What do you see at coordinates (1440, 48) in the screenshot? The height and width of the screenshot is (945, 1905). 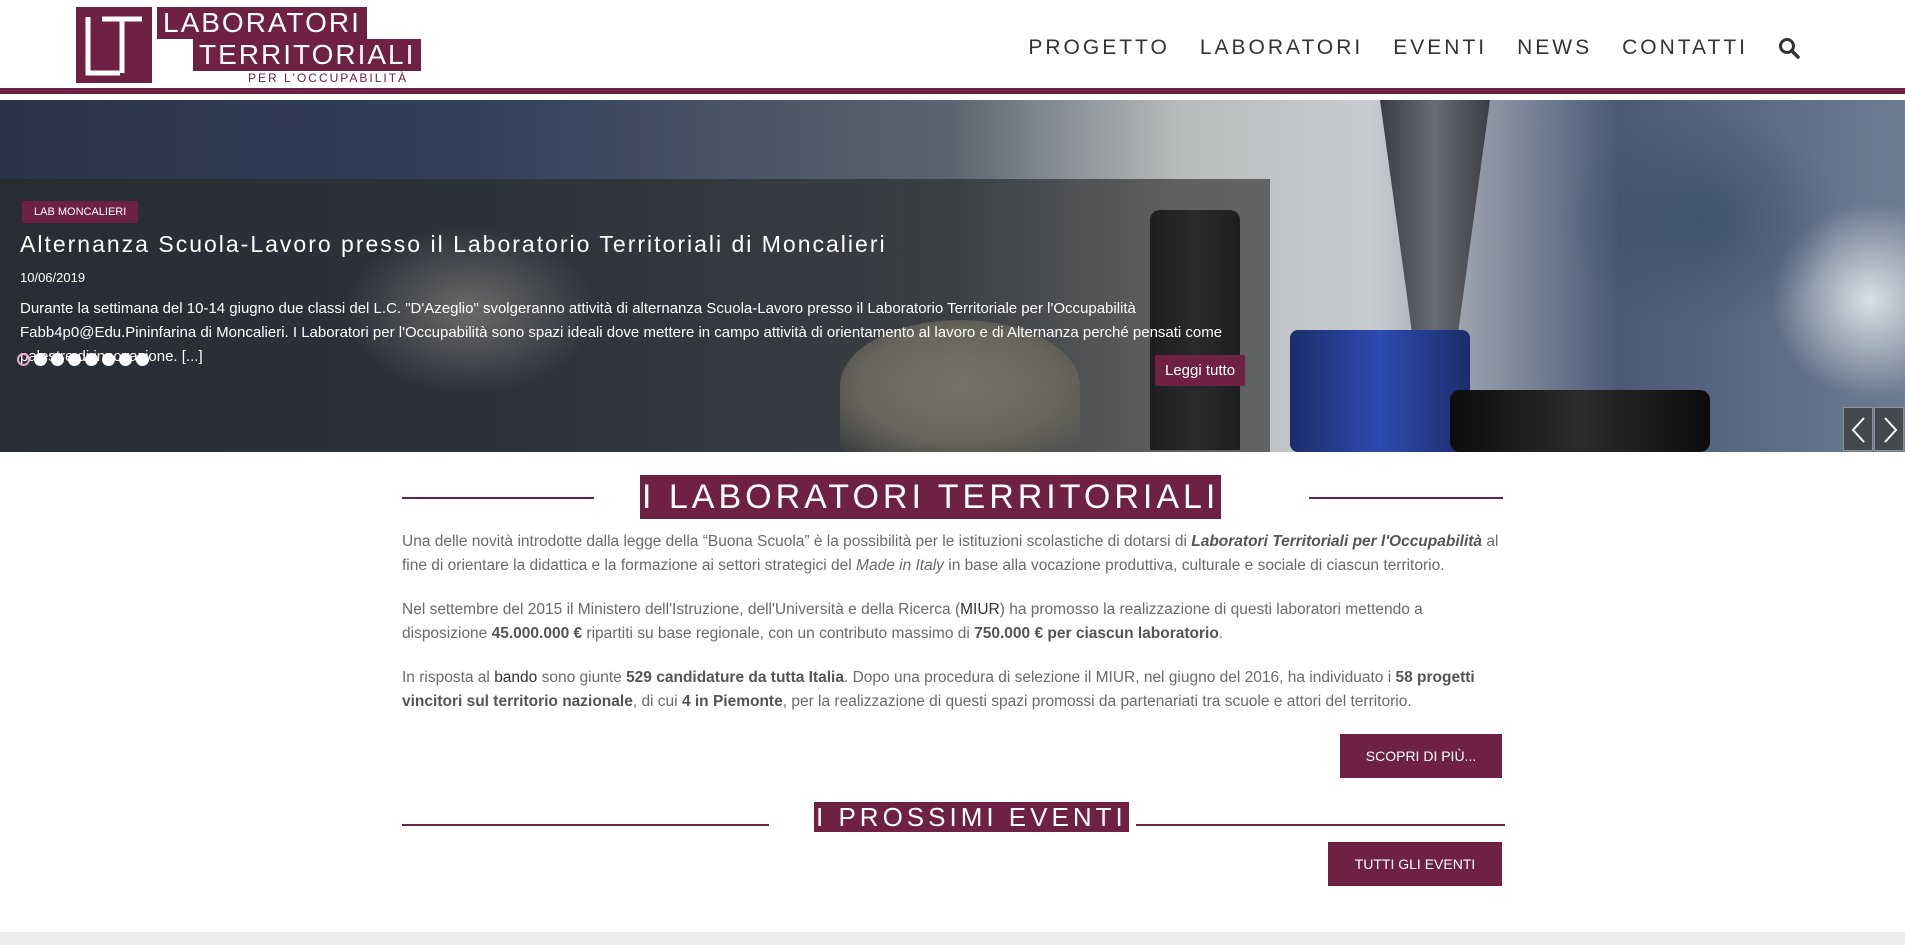 I see `nav-eventi: EVENTI` at bounding box center [1440, 48].